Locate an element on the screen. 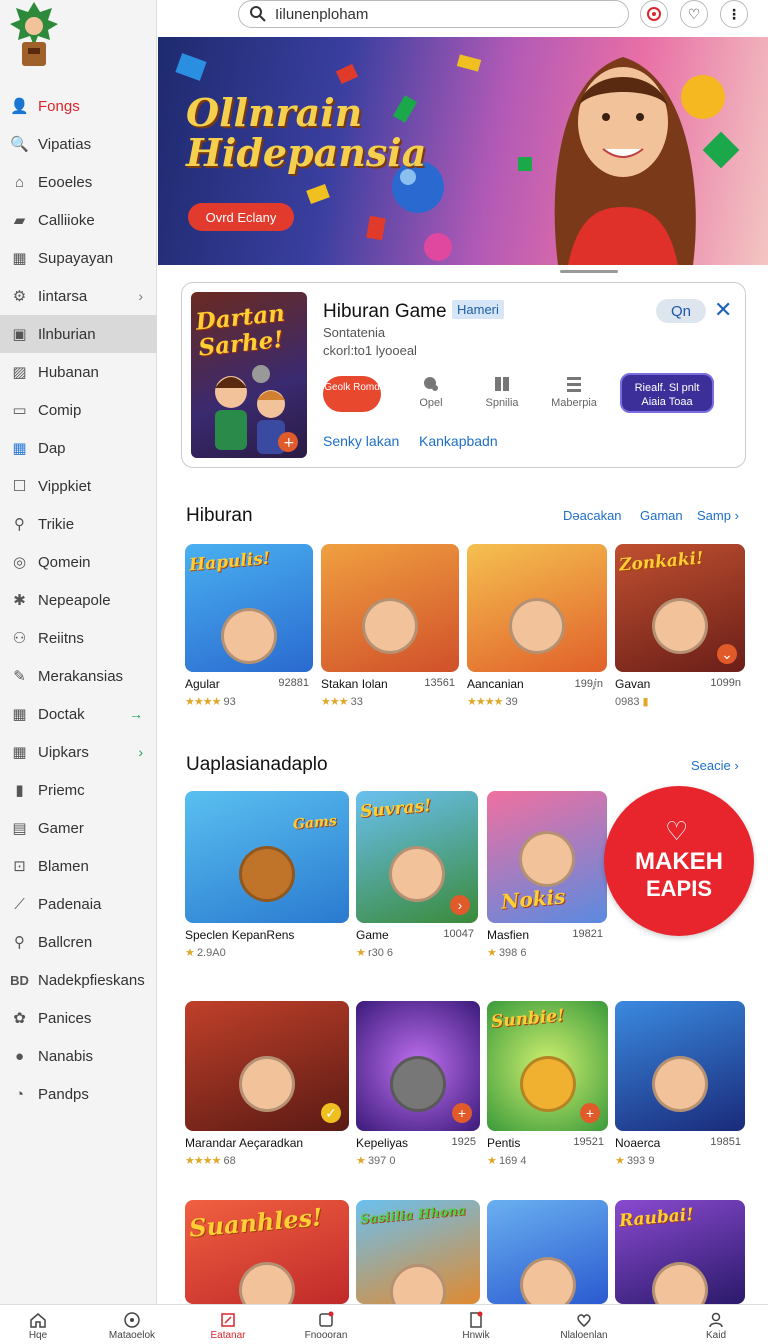 This screenshot has width=768, height=1344. search-icon is located at coordinates (258, 14).